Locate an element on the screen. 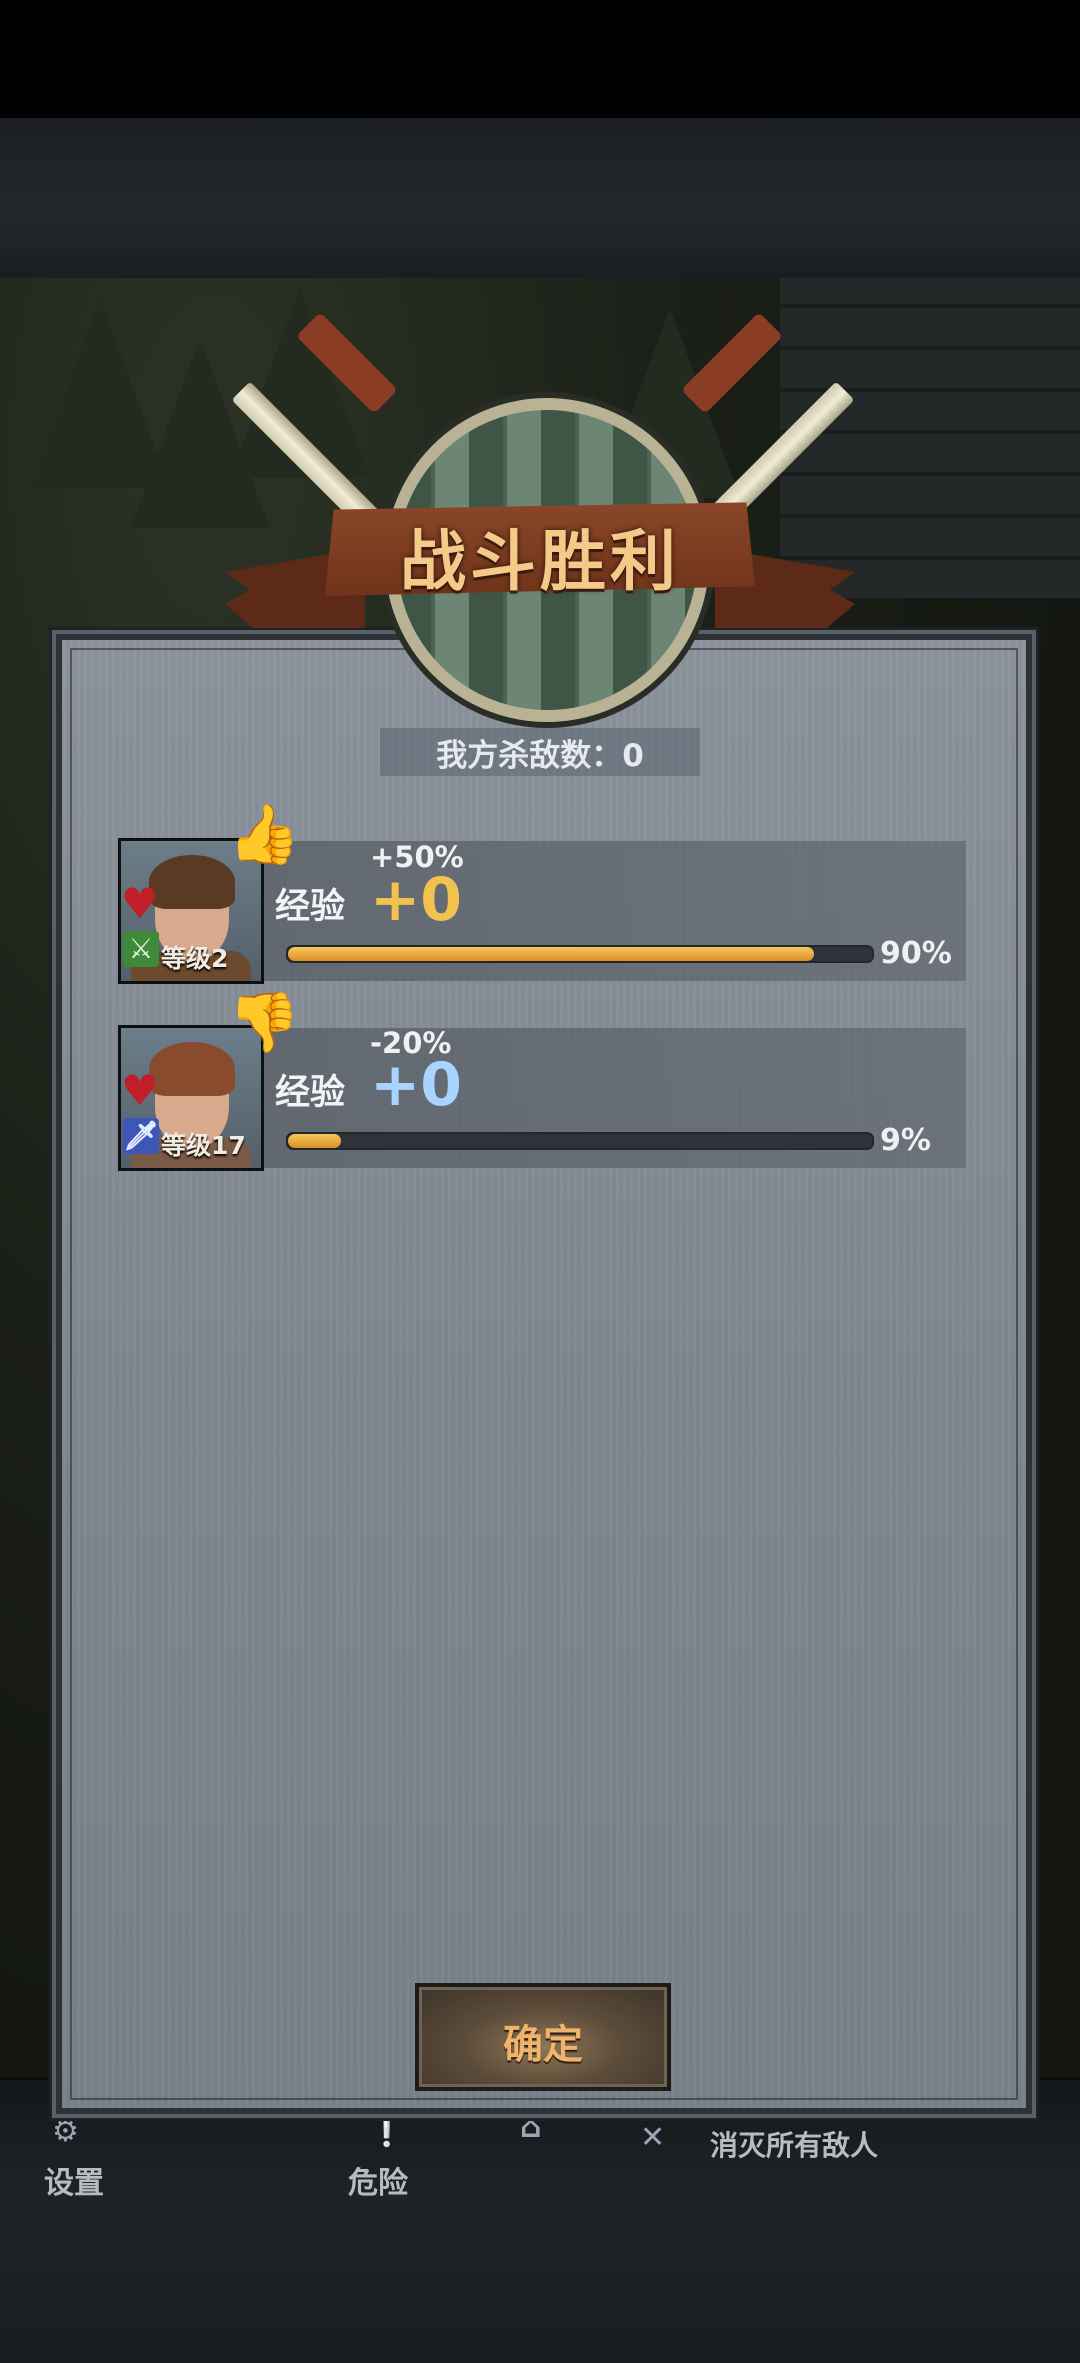  header-band is located at coordinates (540, 198).